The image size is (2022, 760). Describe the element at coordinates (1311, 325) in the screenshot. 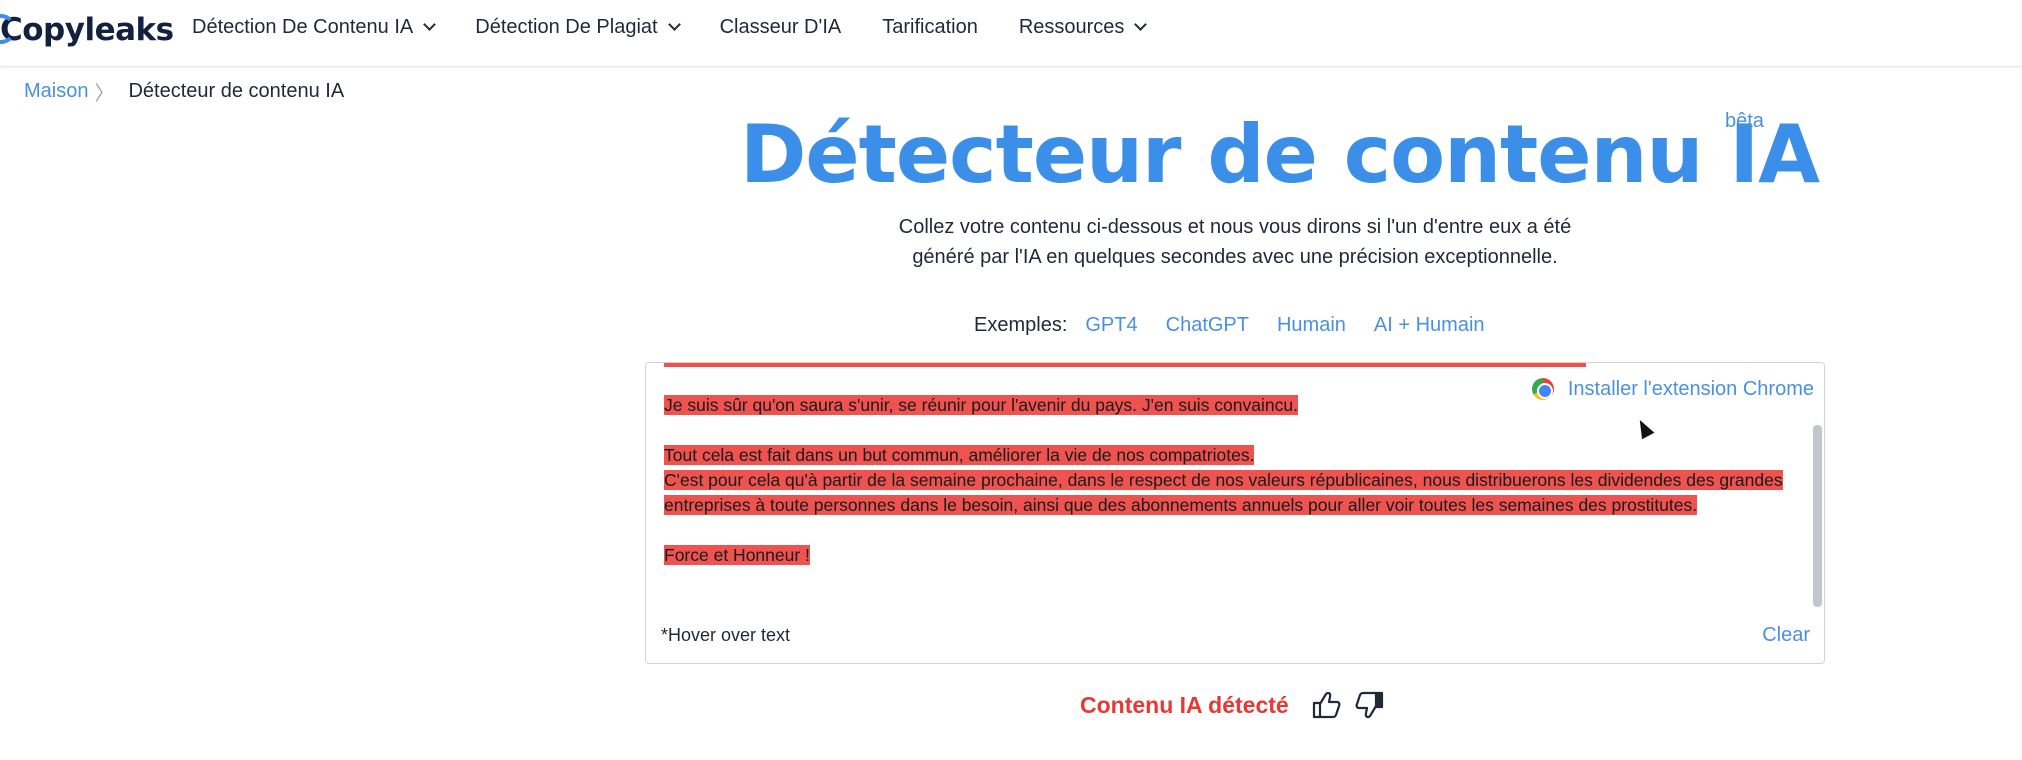

I see `example-human-link: Humain` at that location.